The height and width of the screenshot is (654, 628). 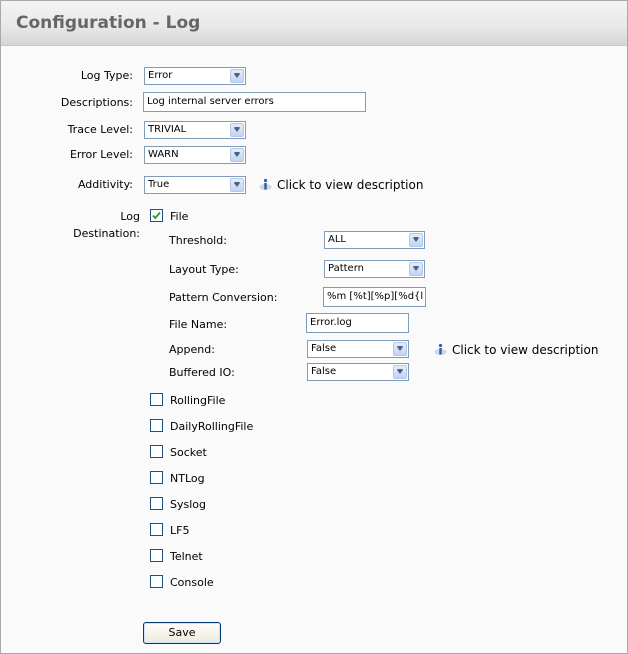 I want to click on layout-type-select: Pattern, so click(x=374, y=269).